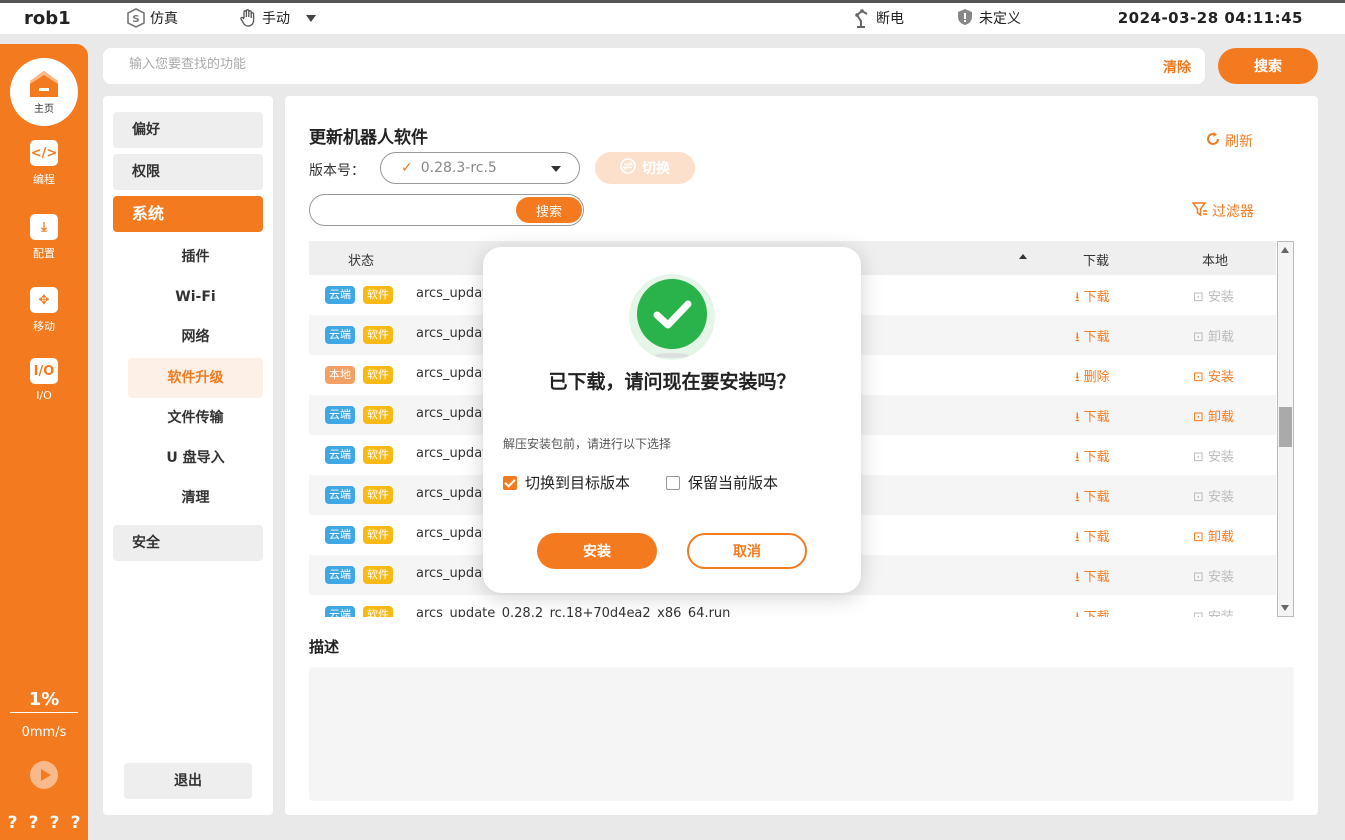  What do you see at coordinates (722, 482) in the screenshot?
I see `option-keep-version: 保留当前版本` at bounding box center [722, 482].